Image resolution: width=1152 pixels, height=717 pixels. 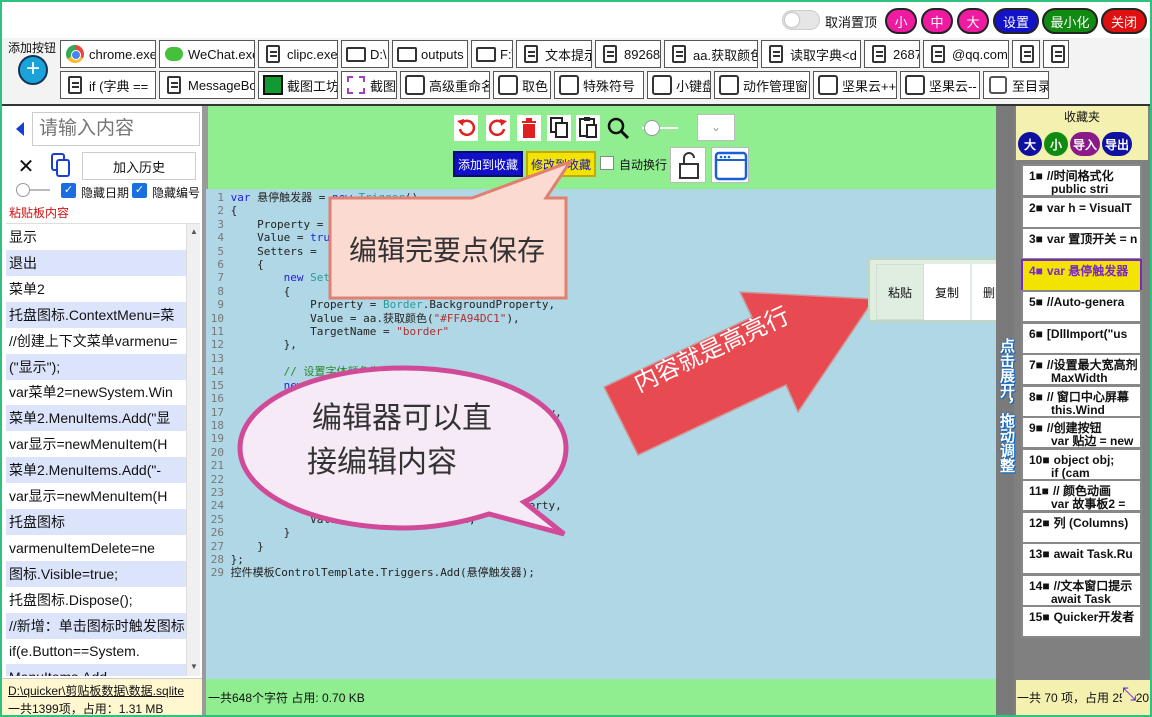 I want to click on toolbar-row2-button-2: 截图工坊, so click(x=298, y=85).